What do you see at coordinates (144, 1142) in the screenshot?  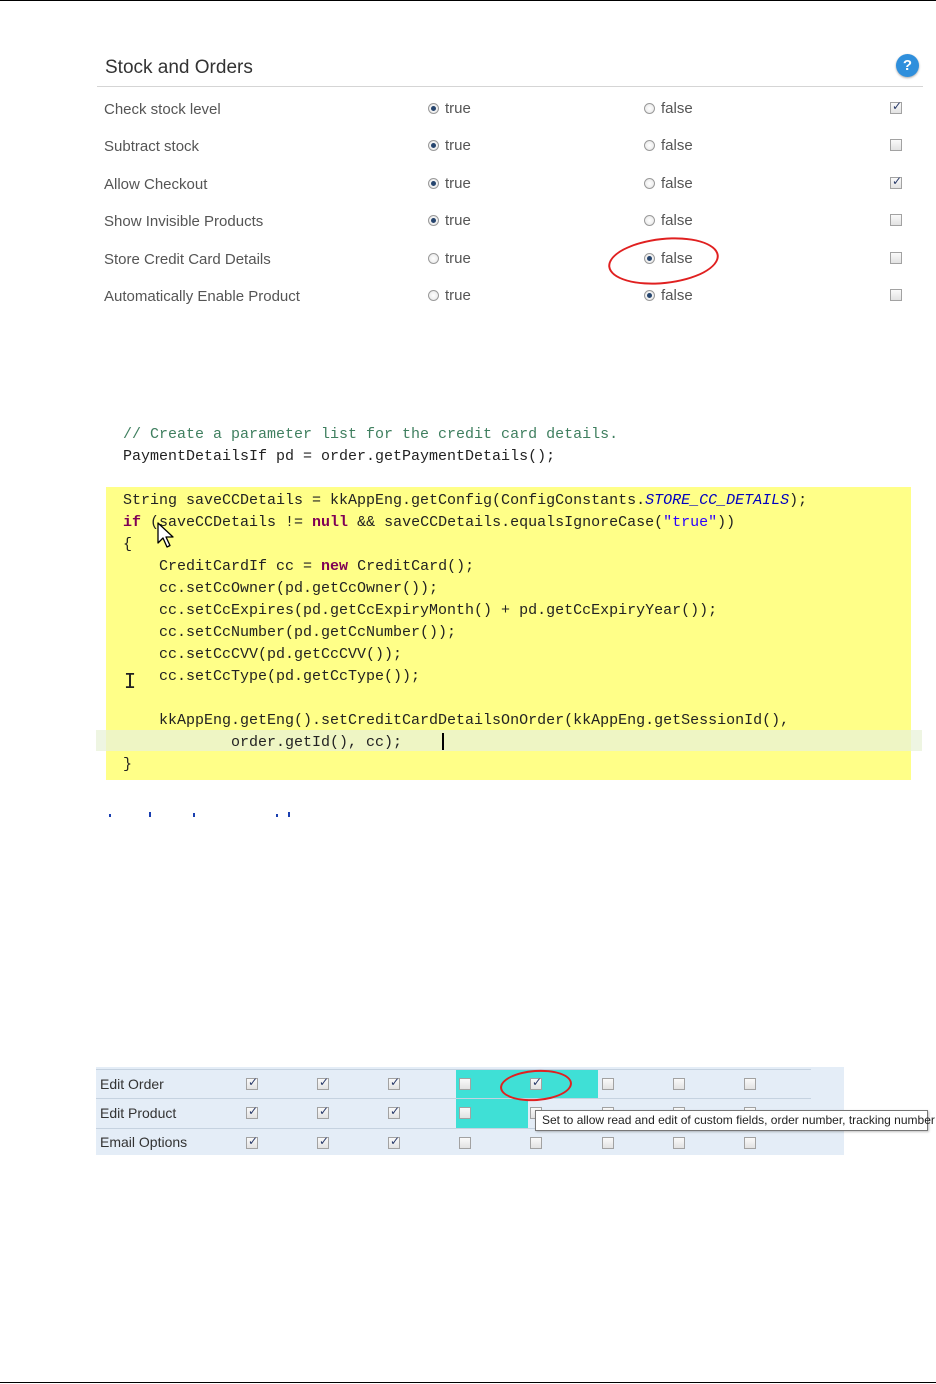 I see `permission-label-email-options: Email Options` at bounding box center [144, 1142].